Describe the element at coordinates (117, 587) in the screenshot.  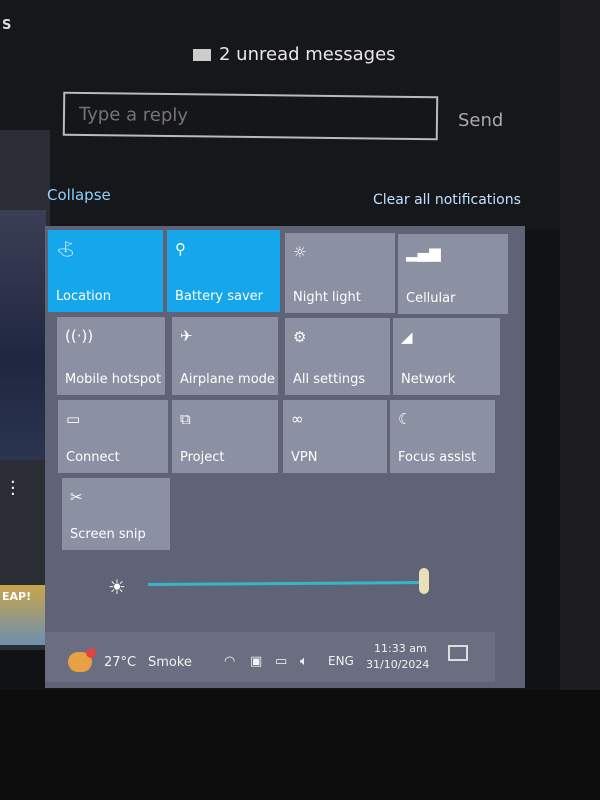
I see `brightness-icon: ☀` at that location.